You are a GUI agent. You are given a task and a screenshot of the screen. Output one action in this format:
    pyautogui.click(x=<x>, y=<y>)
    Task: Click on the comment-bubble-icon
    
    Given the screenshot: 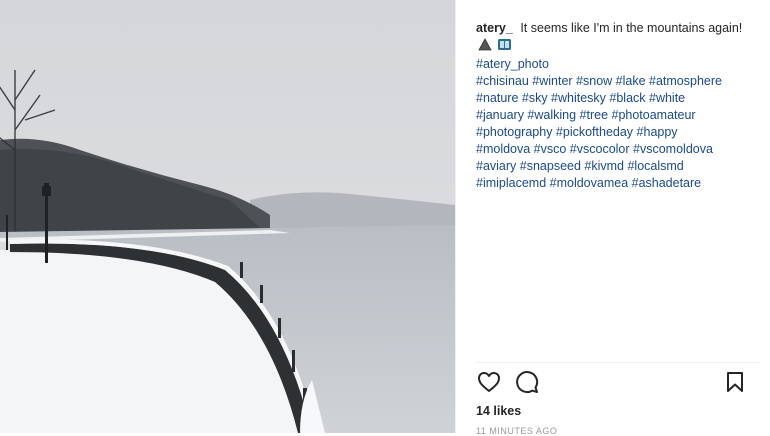 What is the action you would take?
    pyautogui.click(x=527, y=384)
    